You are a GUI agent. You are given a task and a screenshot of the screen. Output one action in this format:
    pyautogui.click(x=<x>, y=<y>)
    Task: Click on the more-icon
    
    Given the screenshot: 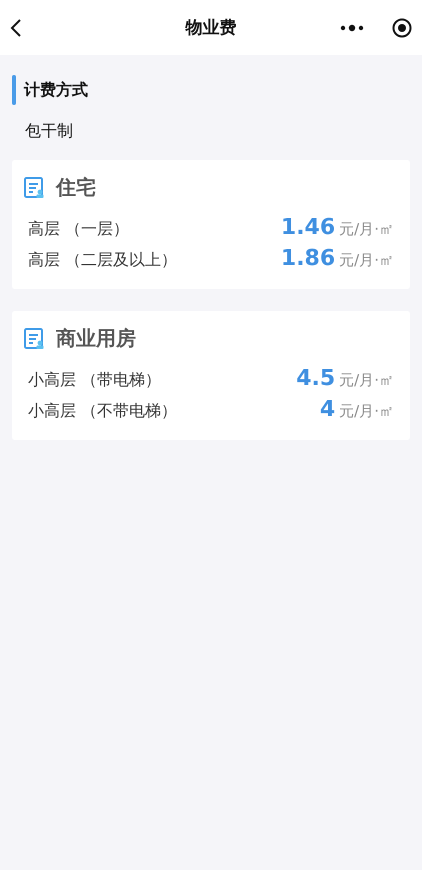 What is the action you would take?
    pyautogui.click(x=352, y=28)
    